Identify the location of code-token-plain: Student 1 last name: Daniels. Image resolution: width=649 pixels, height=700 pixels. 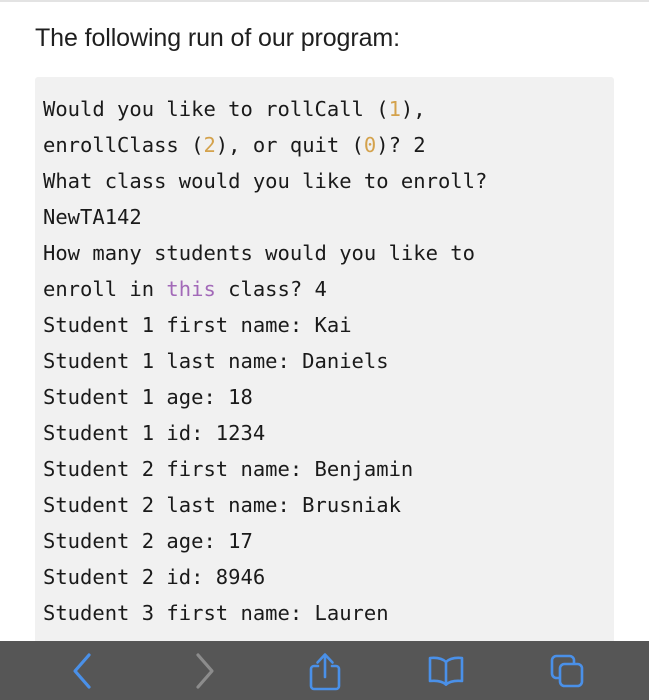
(216, 361).